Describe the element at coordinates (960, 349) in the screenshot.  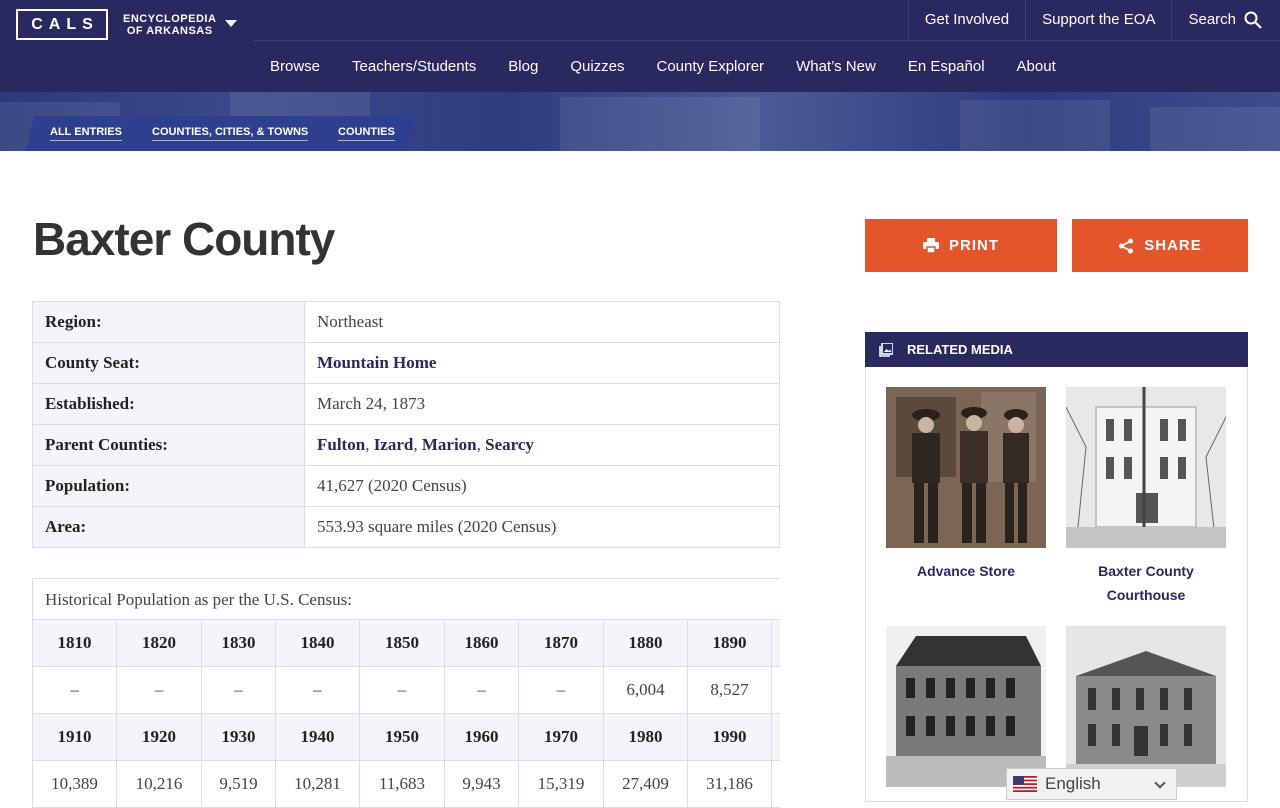
I see `related-media-heading: RELATED MEDIA` at that location.